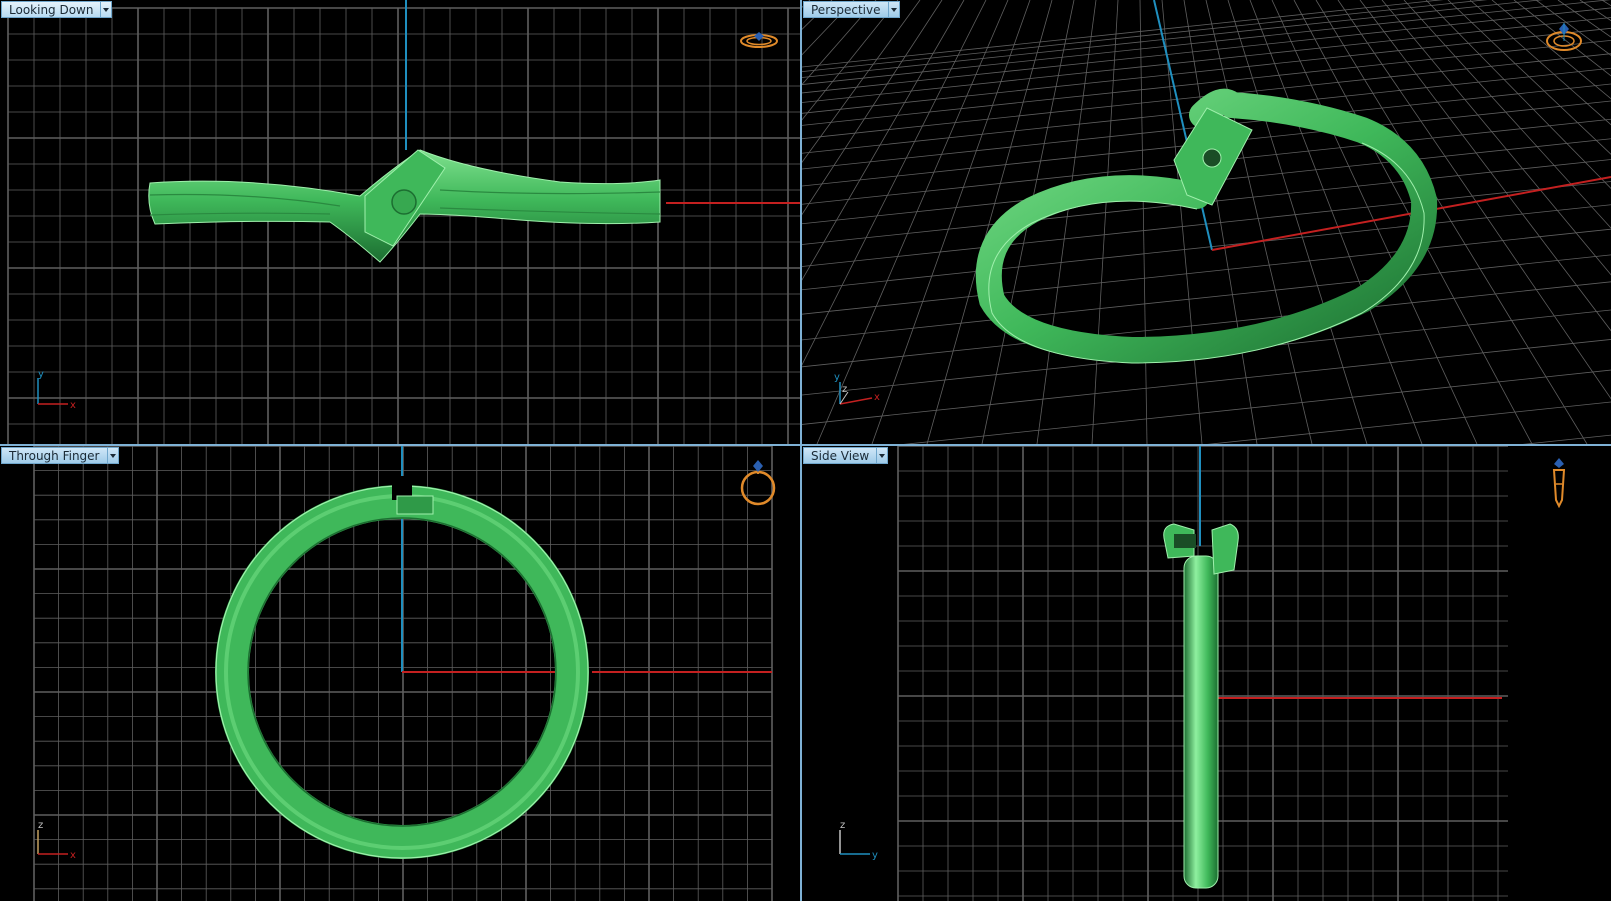  I want to click on ring-top-nav-icon, so click(759, 41).